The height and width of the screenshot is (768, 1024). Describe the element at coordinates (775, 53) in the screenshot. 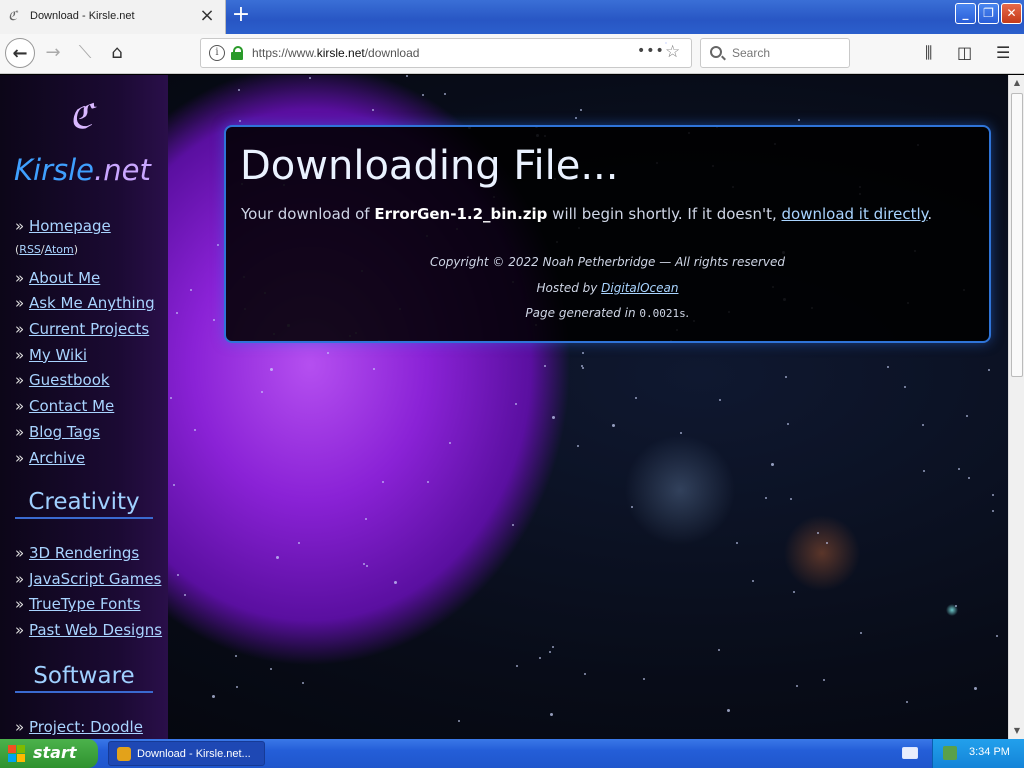

I see `search-input: Search` at that location.